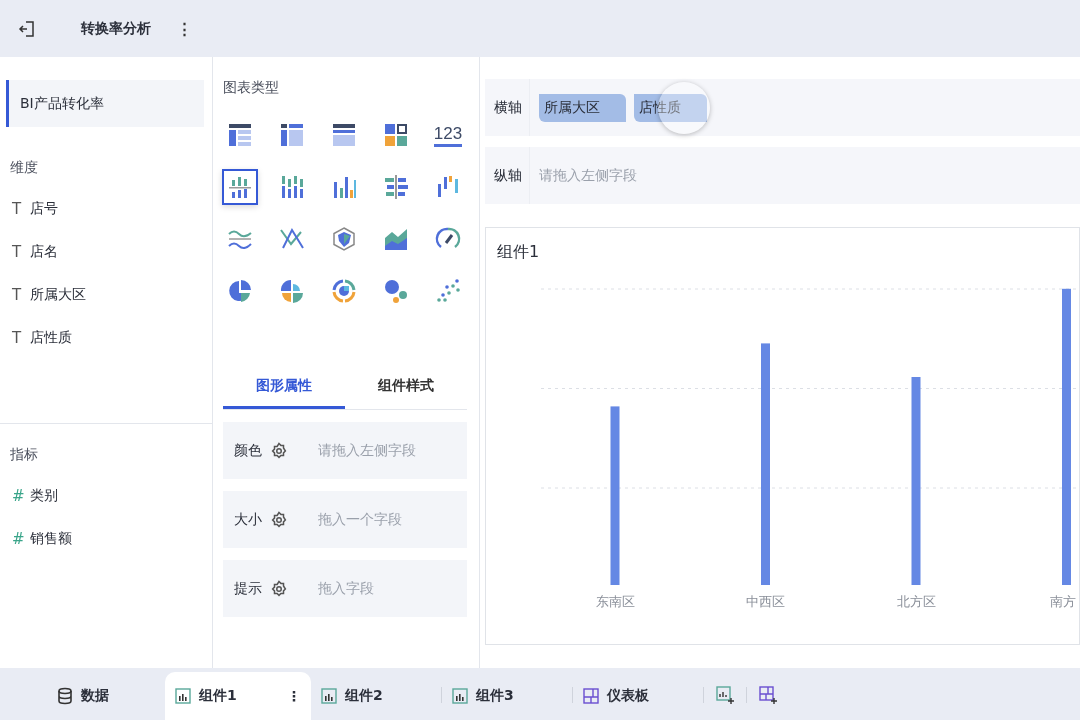 This screenshot has width=1080, height=720. Describe the element at coordinates (638, 696) in the screenshot. I see `bottom-tab: 仪表板` at that location.